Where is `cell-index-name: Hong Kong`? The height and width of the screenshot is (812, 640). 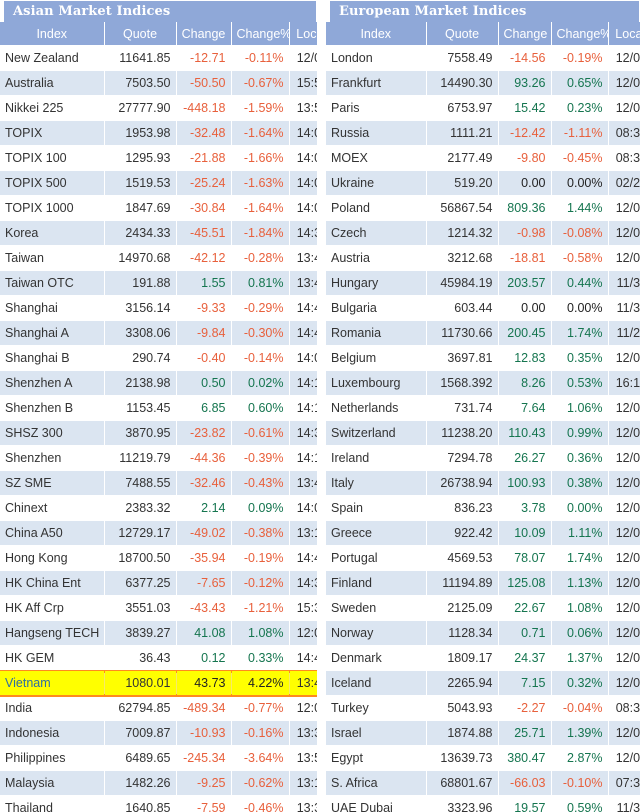 cell-index-name: Hong Kong is located at coordinates (52, 558).